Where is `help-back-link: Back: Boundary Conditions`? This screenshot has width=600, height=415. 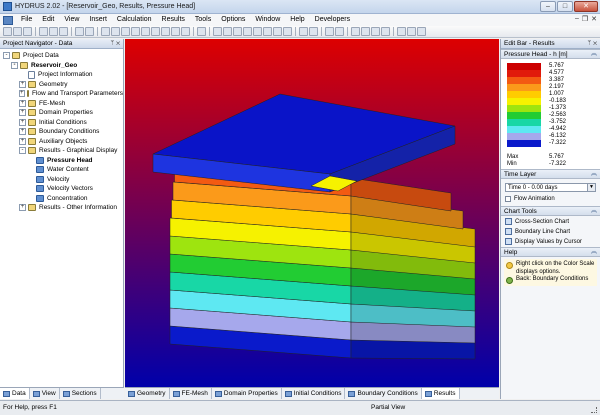 help-back-link: Back: Boundary Conditions is located at coordinates (550, 280).